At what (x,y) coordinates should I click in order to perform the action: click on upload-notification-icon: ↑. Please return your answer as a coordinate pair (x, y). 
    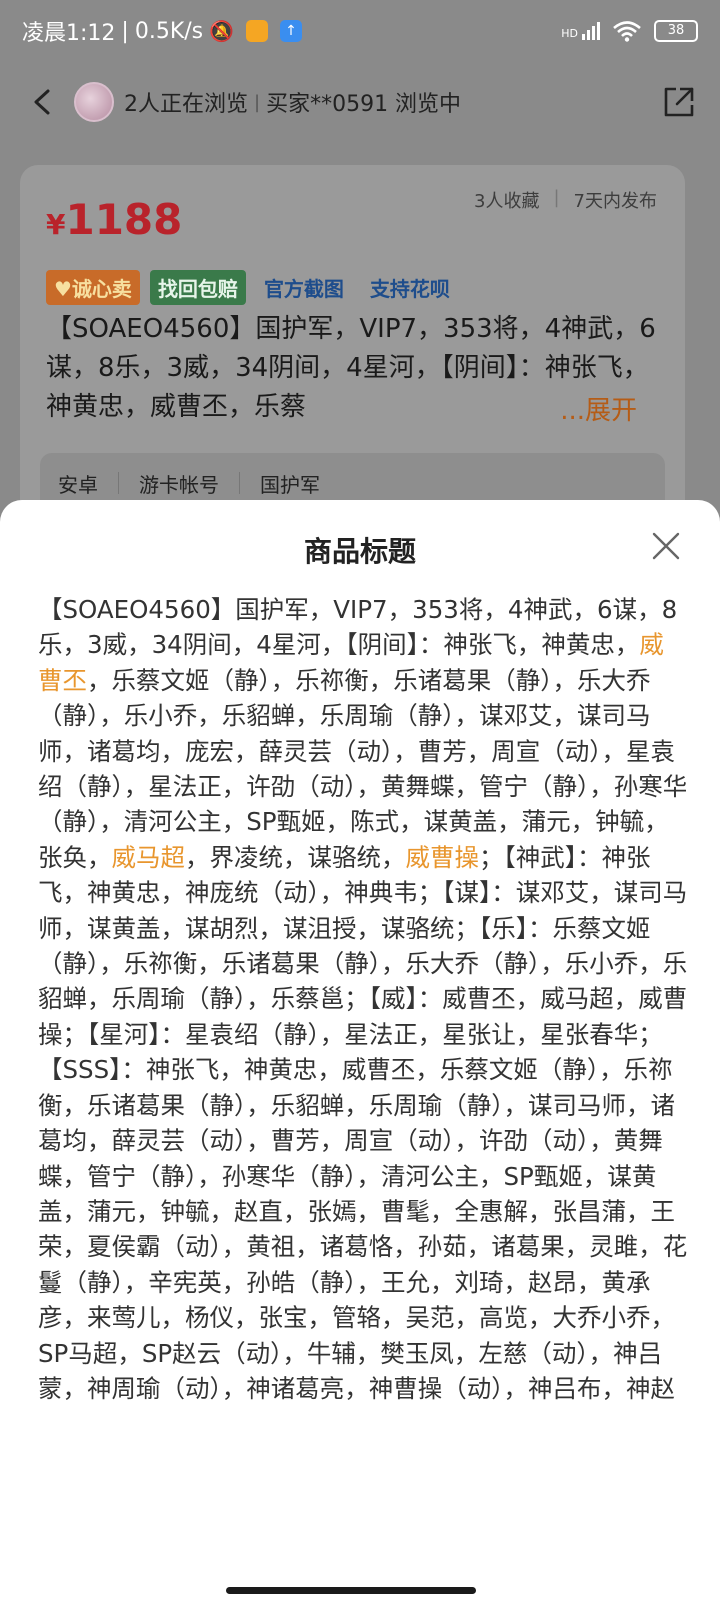
    Looking at the image, I should click on (291, 31).